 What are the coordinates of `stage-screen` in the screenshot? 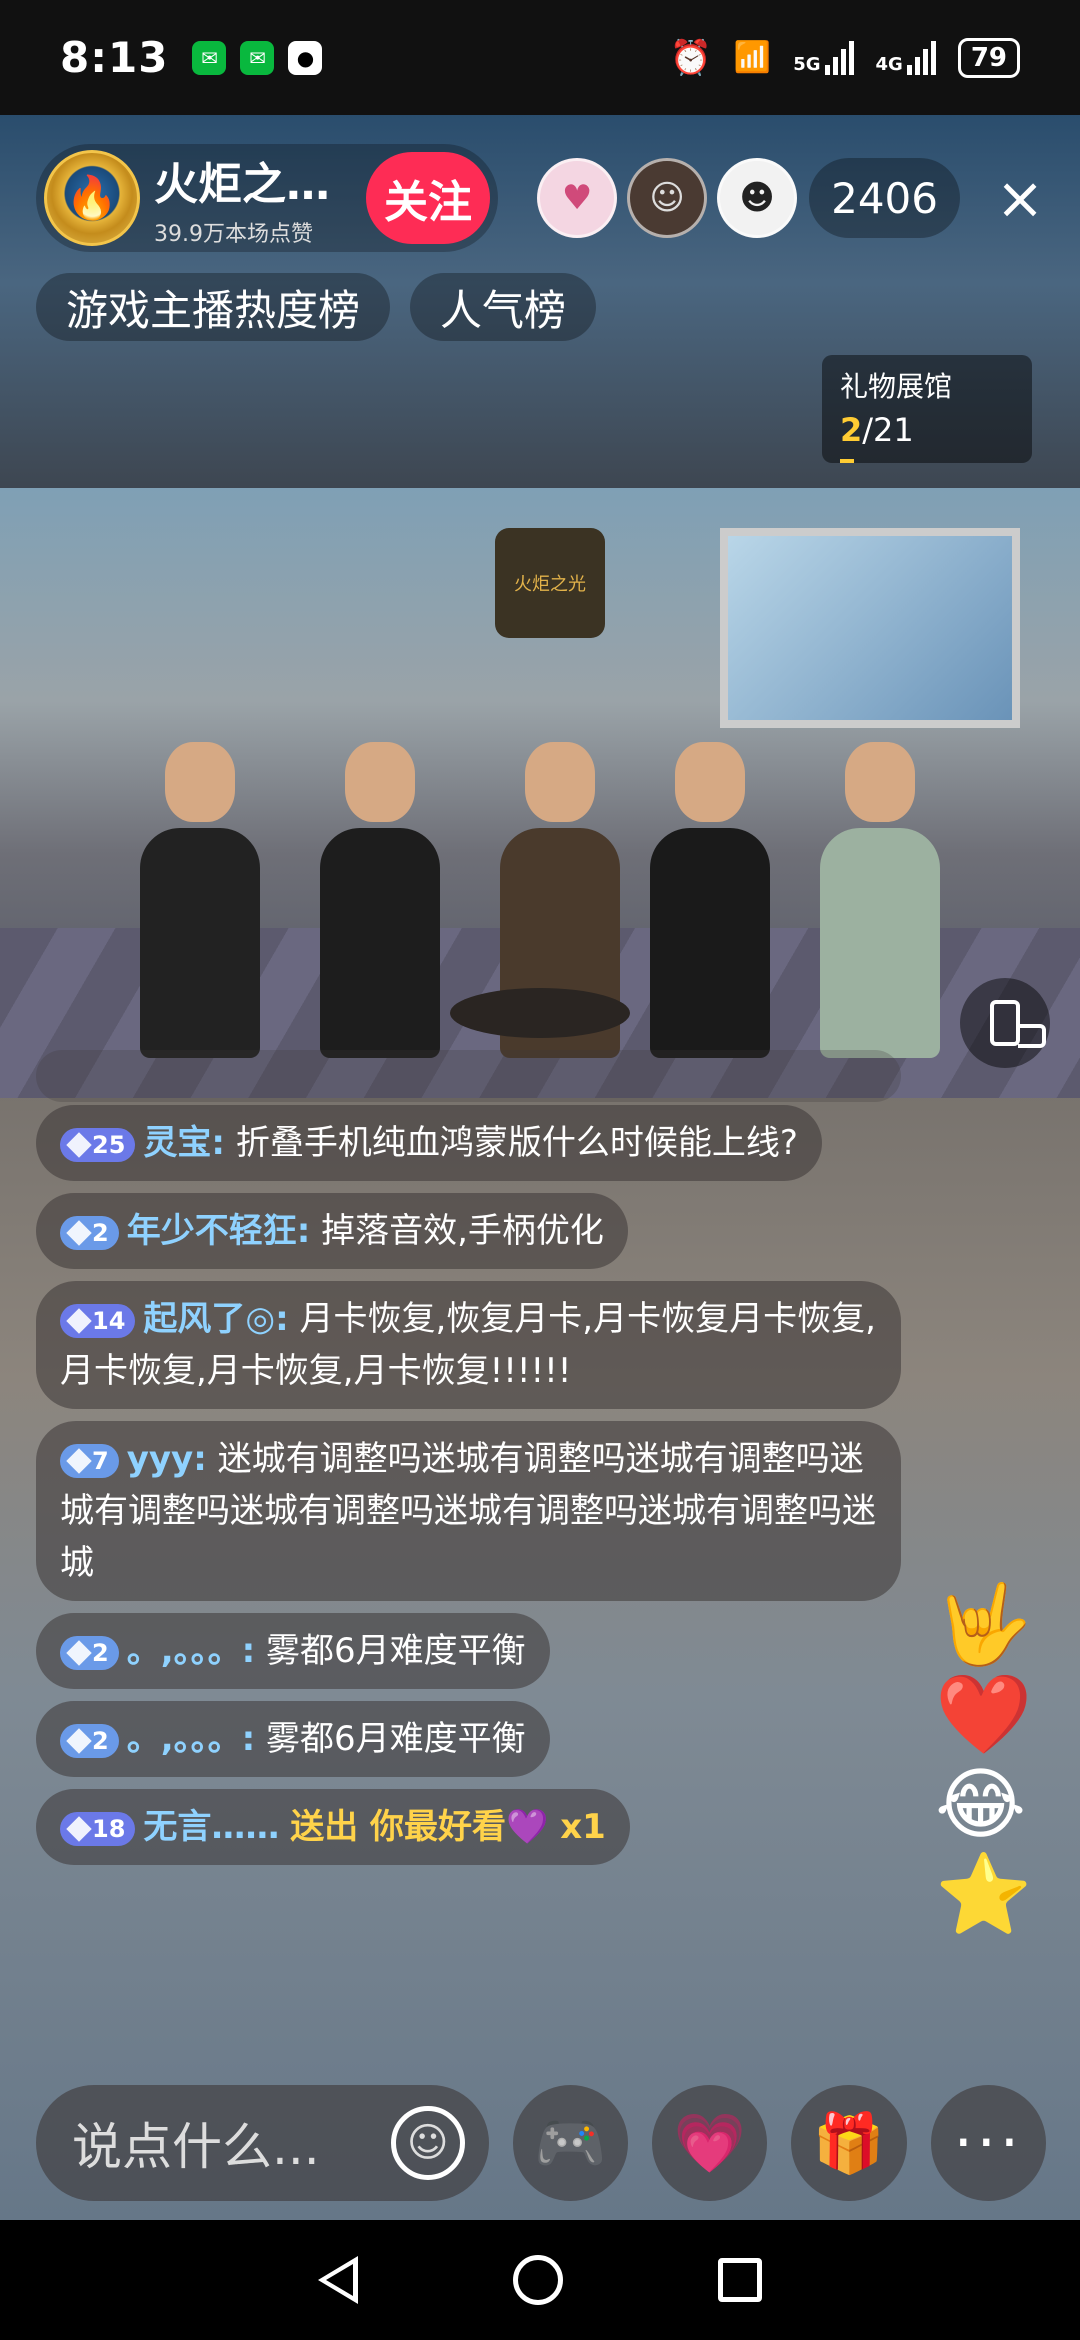 It's located at (870, 628).